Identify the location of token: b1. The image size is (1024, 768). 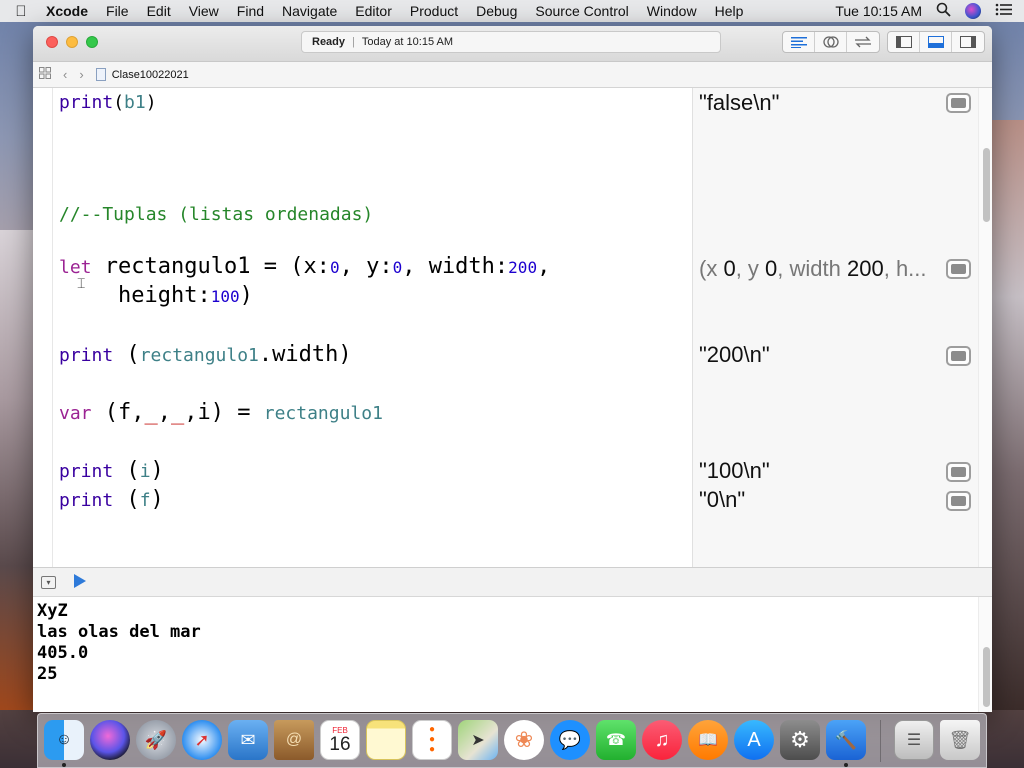
(135, 102).